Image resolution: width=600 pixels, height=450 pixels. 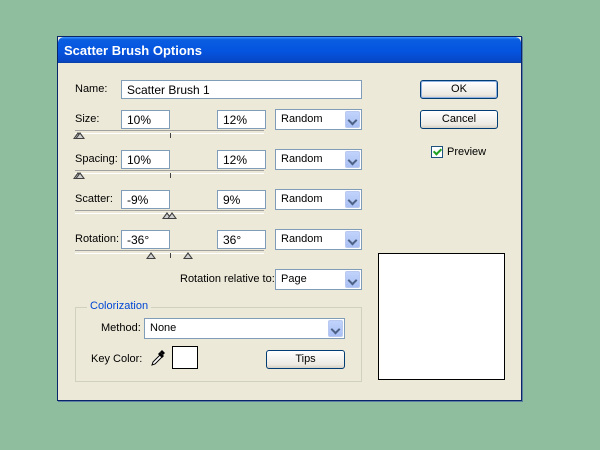 I want to click on rotation-relative-label: Rotation relative to:, so click(x=227, y=279).